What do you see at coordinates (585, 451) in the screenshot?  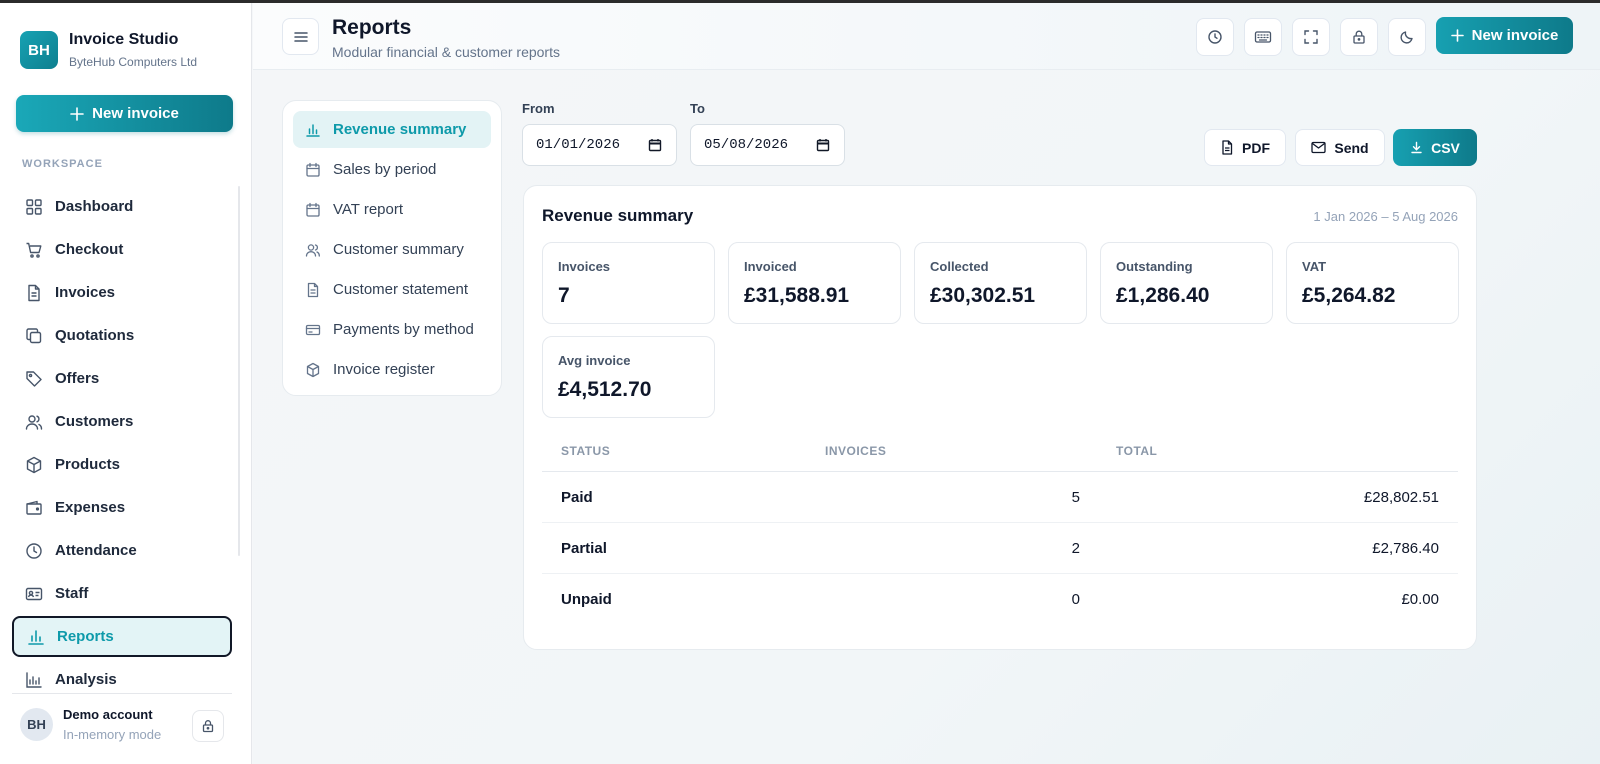 I see `column-header-status: STATUS` at bounding box center [585, 451].